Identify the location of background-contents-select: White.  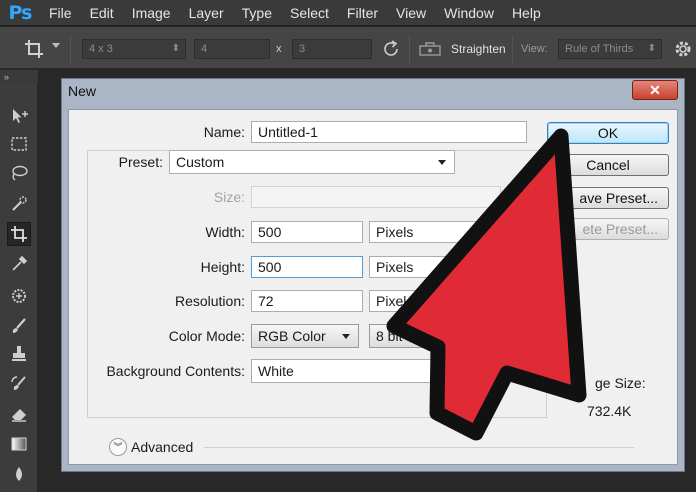
(366, 371).